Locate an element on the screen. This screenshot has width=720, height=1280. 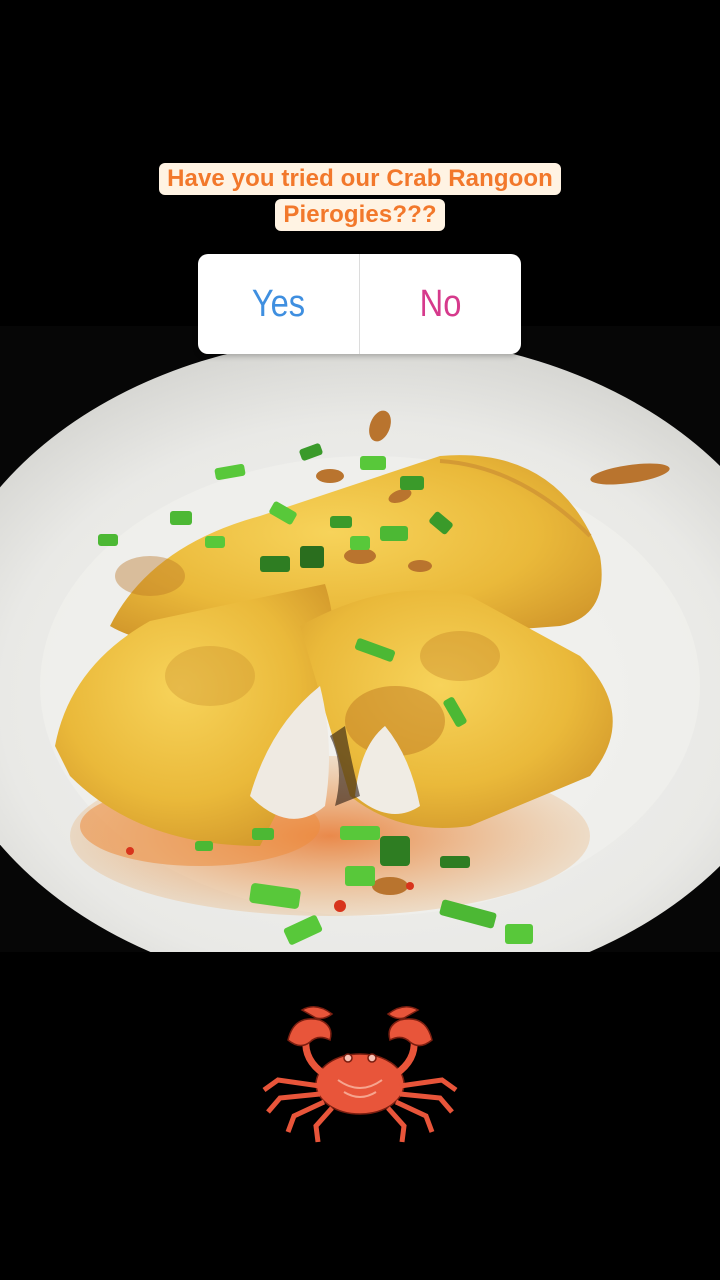
question-text-line-1: Have you tried our Crab Rangoon is located at coordinates (360, 179).